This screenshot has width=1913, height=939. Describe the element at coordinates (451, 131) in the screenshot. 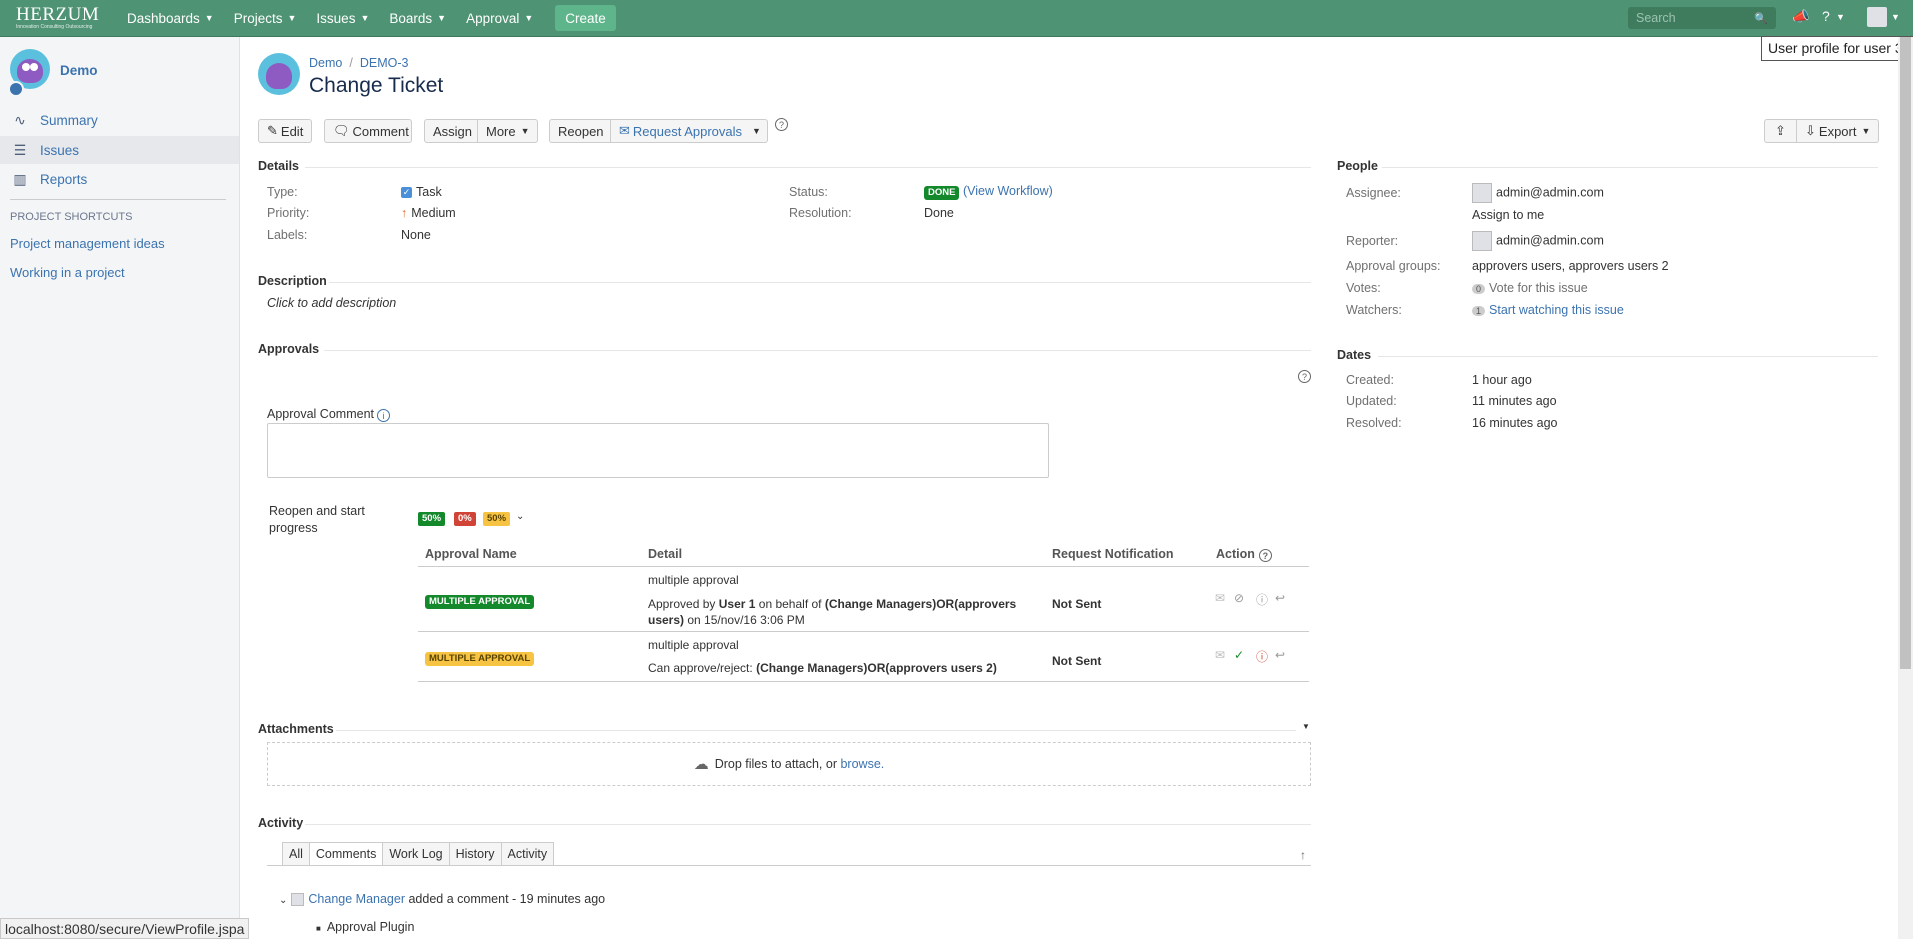

I see `assign-button: Assign` at that location.